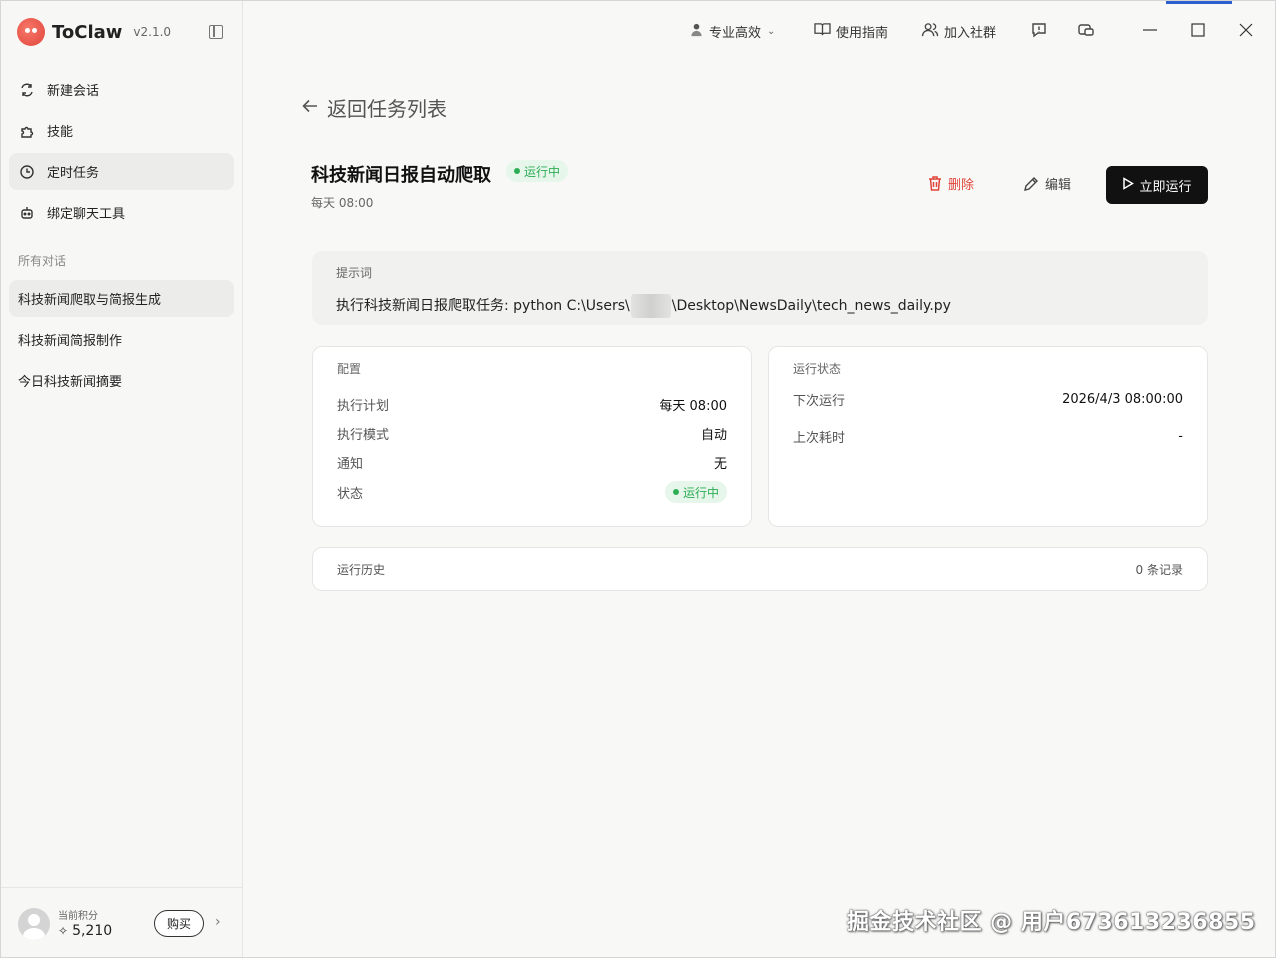  Describe the element at coordinates (988, 399) in the screenshot. I see `status-row: 下次运行 2026/4/3 08:00:00` at that location.